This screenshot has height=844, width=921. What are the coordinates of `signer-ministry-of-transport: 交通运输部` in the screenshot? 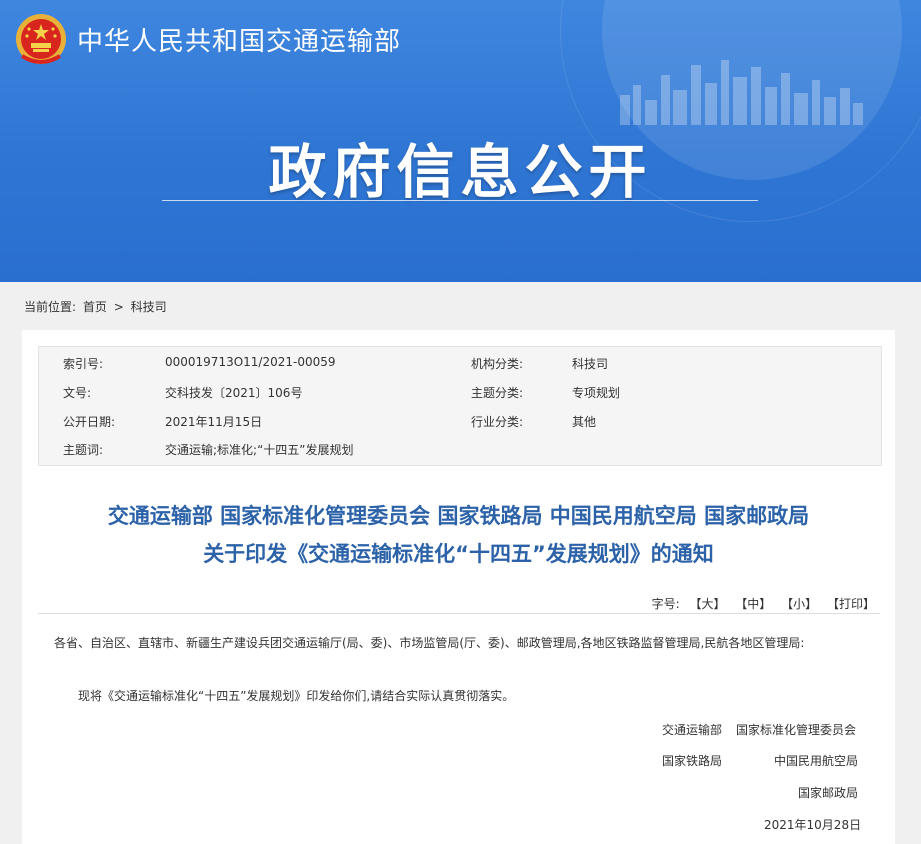 It's located at (692, 730).